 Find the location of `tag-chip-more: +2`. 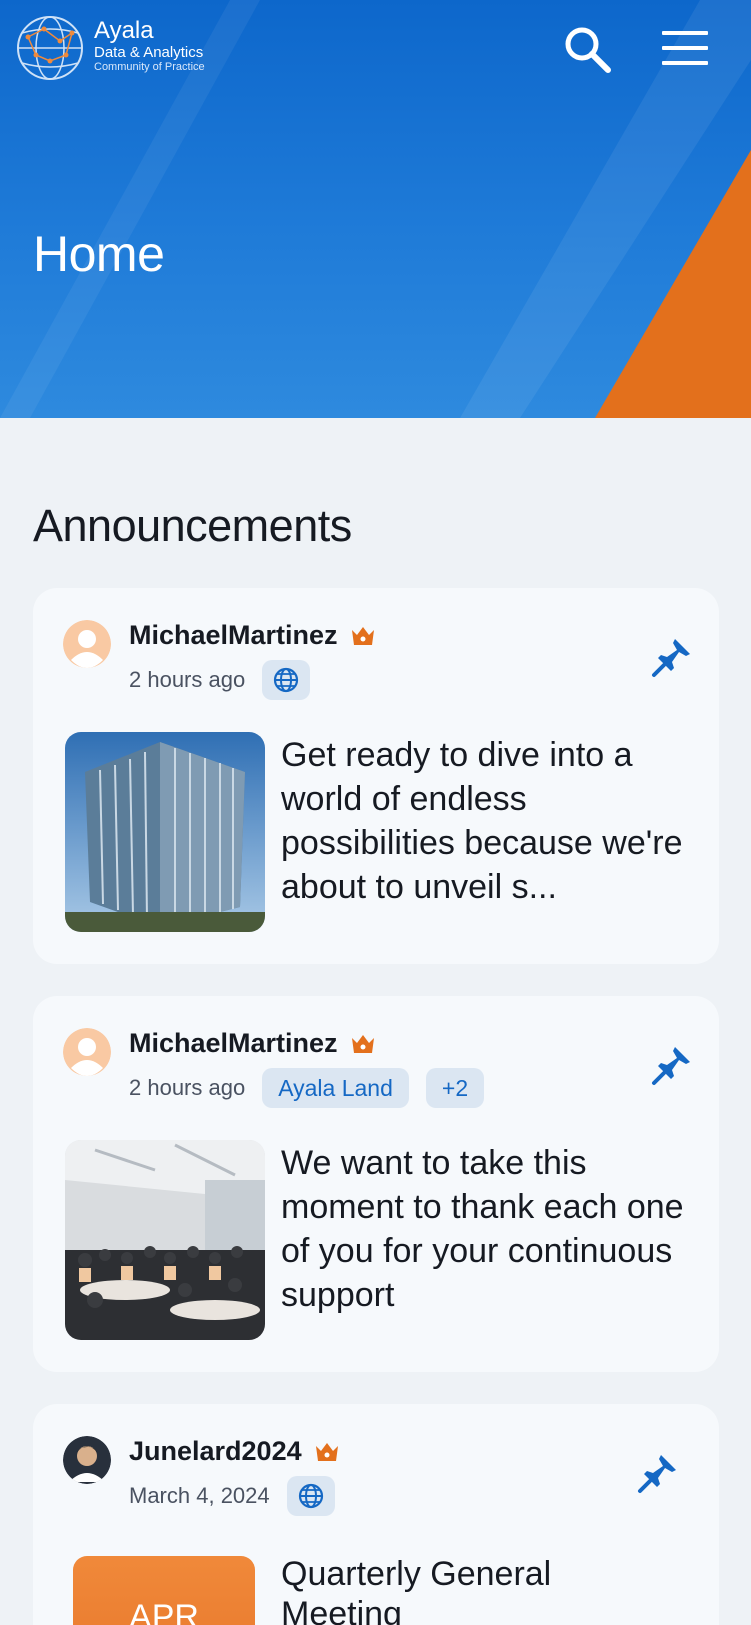

tag-chip-more: +2 is located at coordinates (455, 1088).